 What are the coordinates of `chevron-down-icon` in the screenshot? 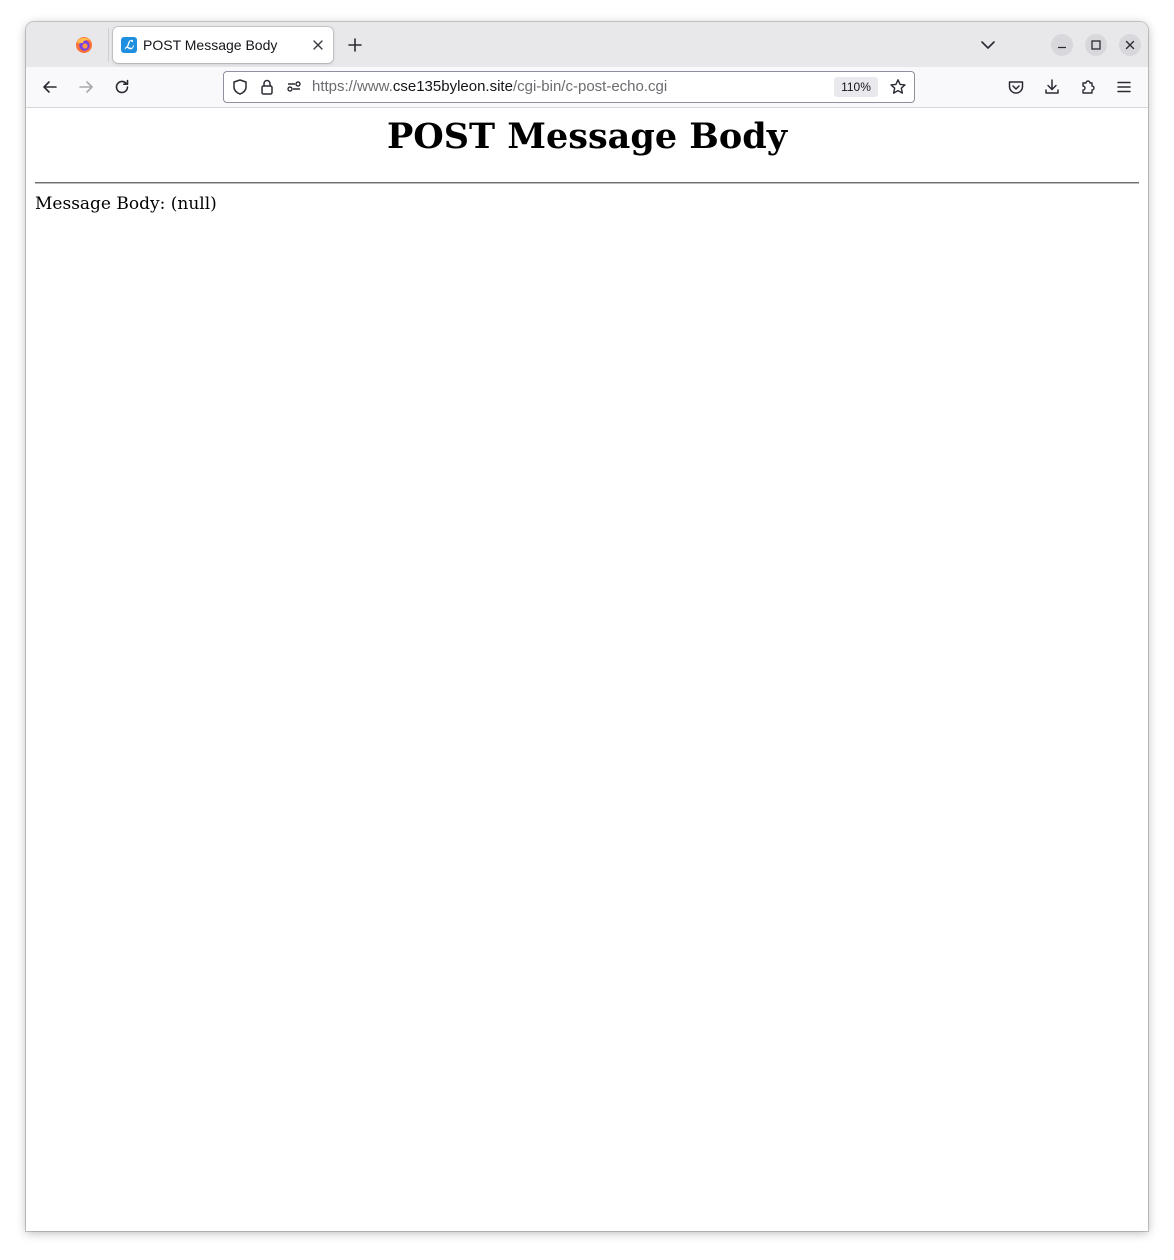 It's located at (988, 45).